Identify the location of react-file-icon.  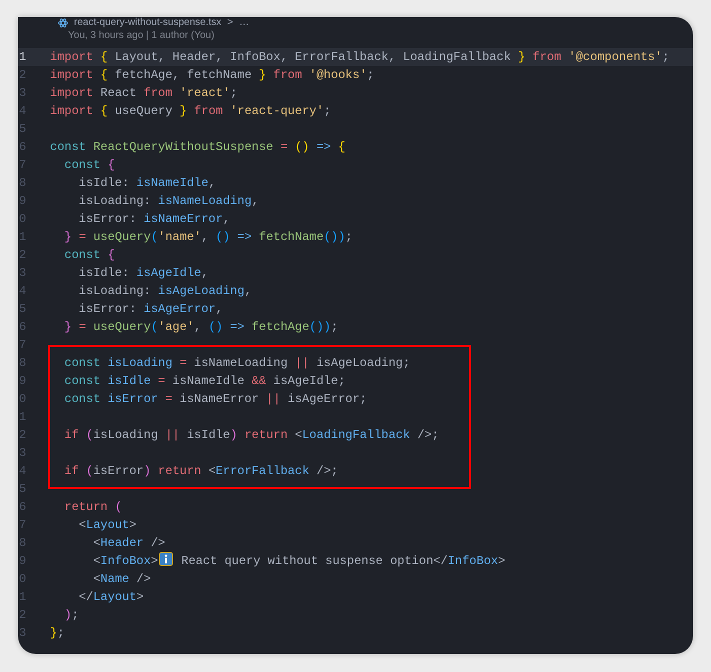
(63, 23).